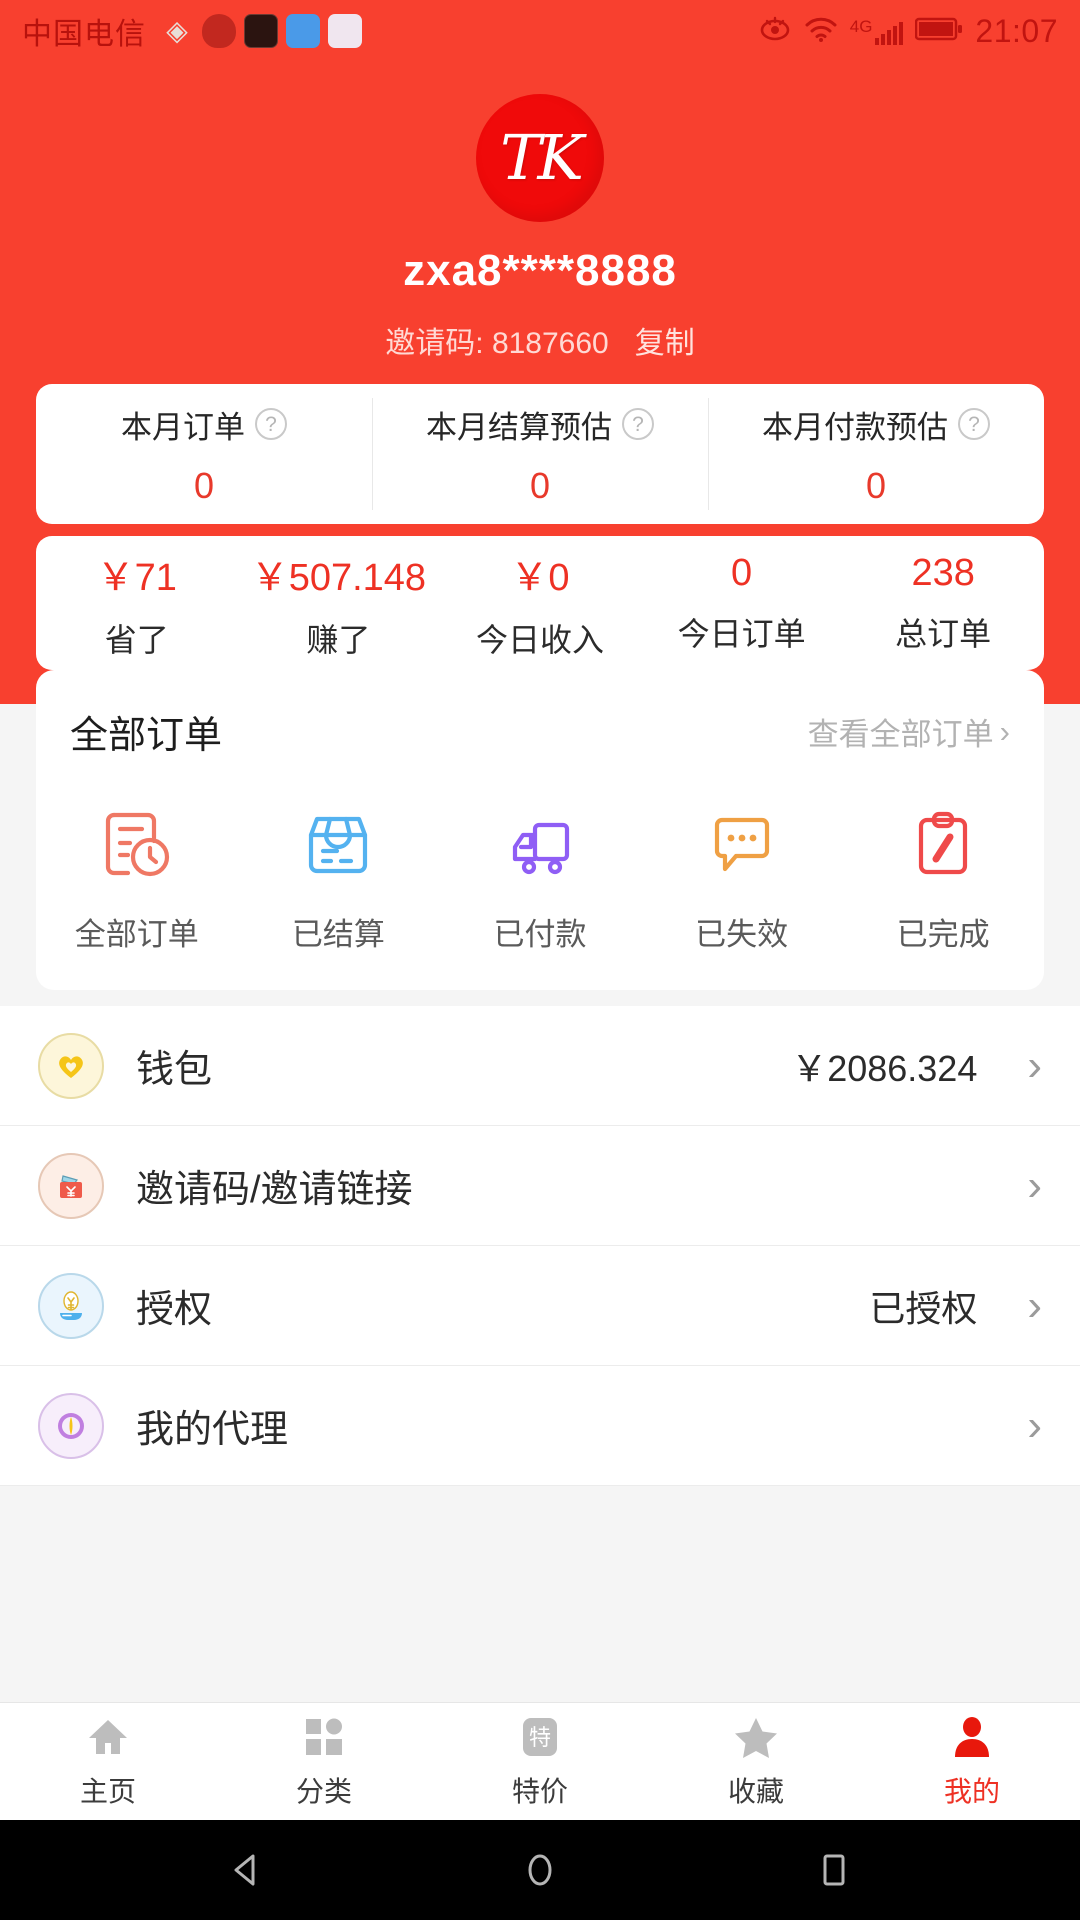  I want to click on invite-code-text: 邀请码: 8187660, so click(497, 343).